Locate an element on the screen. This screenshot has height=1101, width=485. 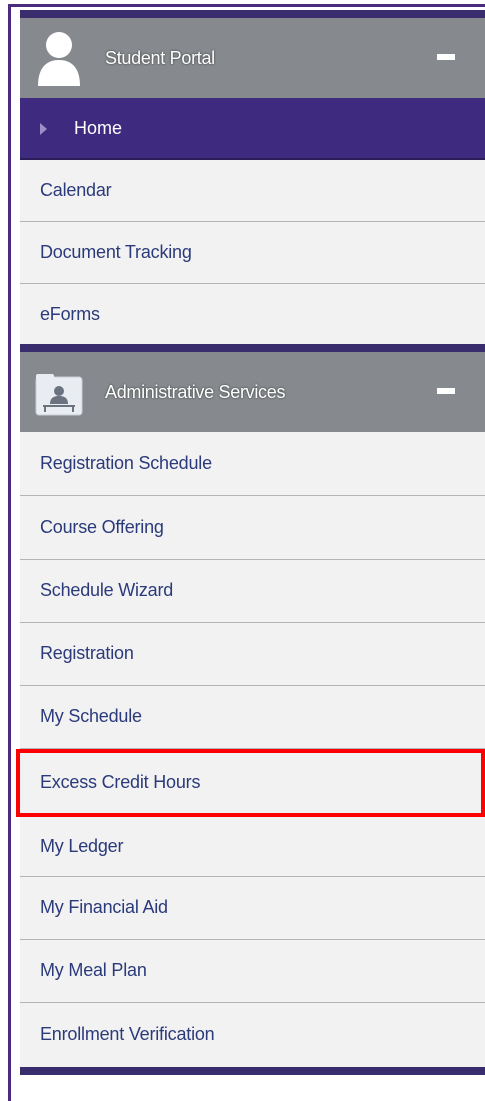
sidebar-item-document-tracking: Document Tracking is located at coordinates (252, 253).